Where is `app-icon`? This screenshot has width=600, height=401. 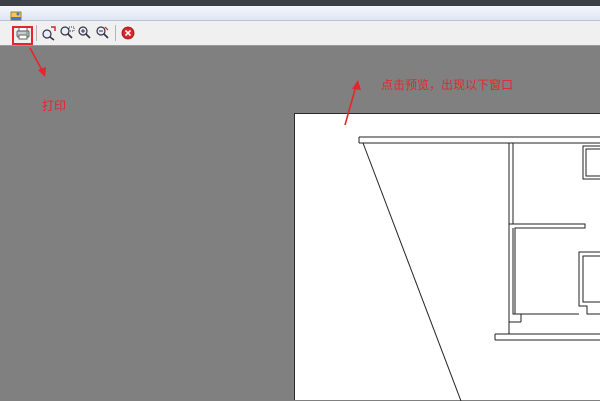 app-icon is located at coordinates (16, 14).